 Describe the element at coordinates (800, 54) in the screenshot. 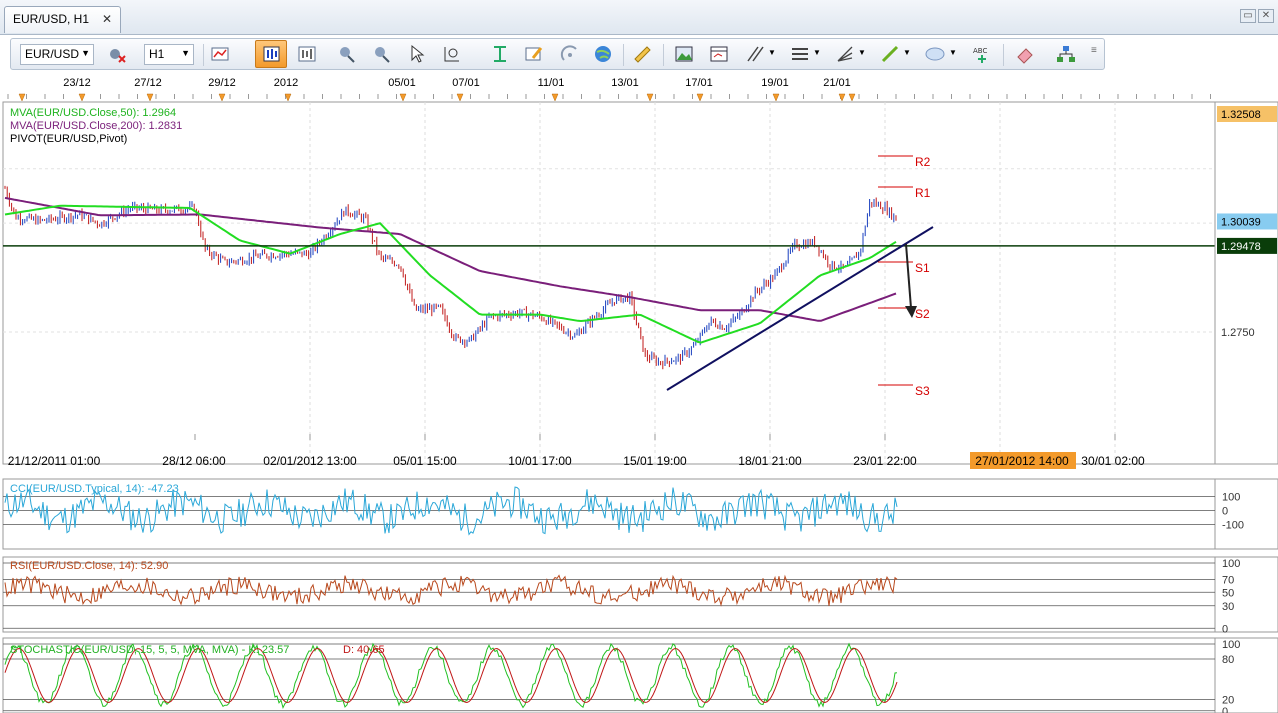

I see `horizontal-lines-icon` at that location.